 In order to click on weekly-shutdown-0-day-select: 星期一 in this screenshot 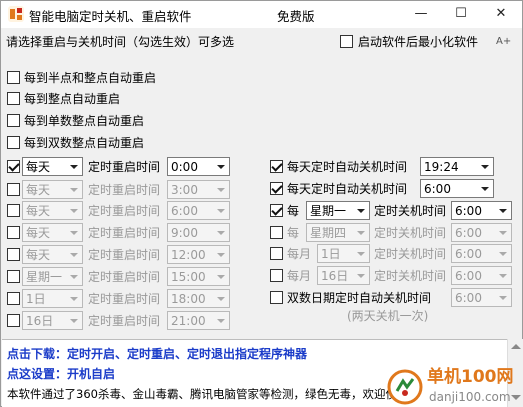, I will do `click(338, 210)`.